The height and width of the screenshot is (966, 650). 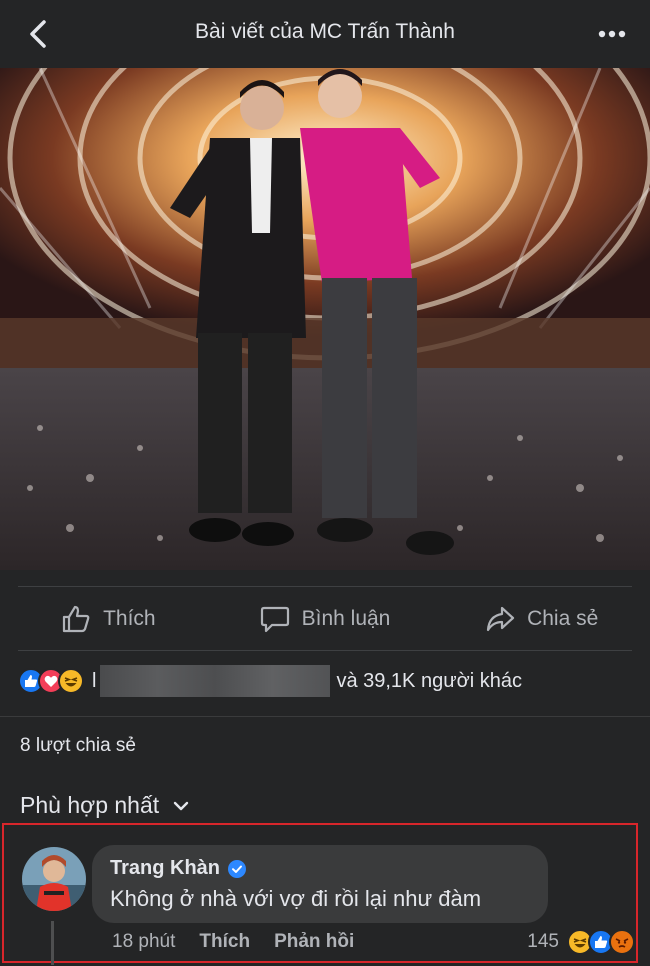 I want to click on comment-sort-dropdown: Phù hợp nhất, so click(x=104, y=805).